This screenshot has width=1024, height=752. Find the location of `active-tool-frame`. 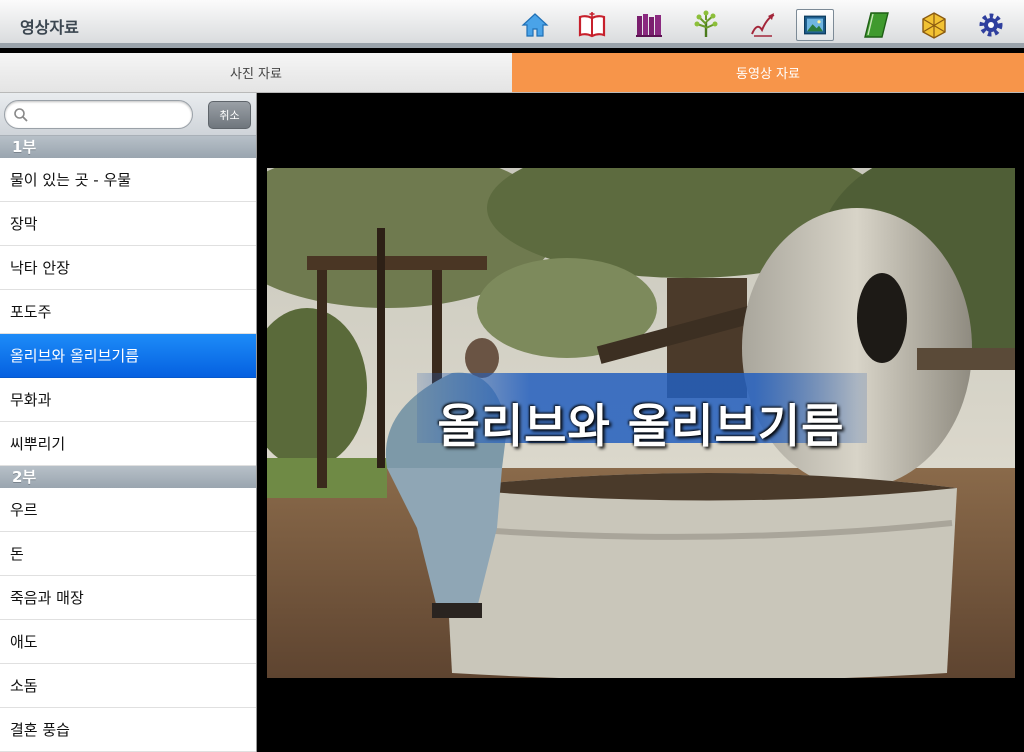

active-tool-frame is located at coordinates (815, 25).